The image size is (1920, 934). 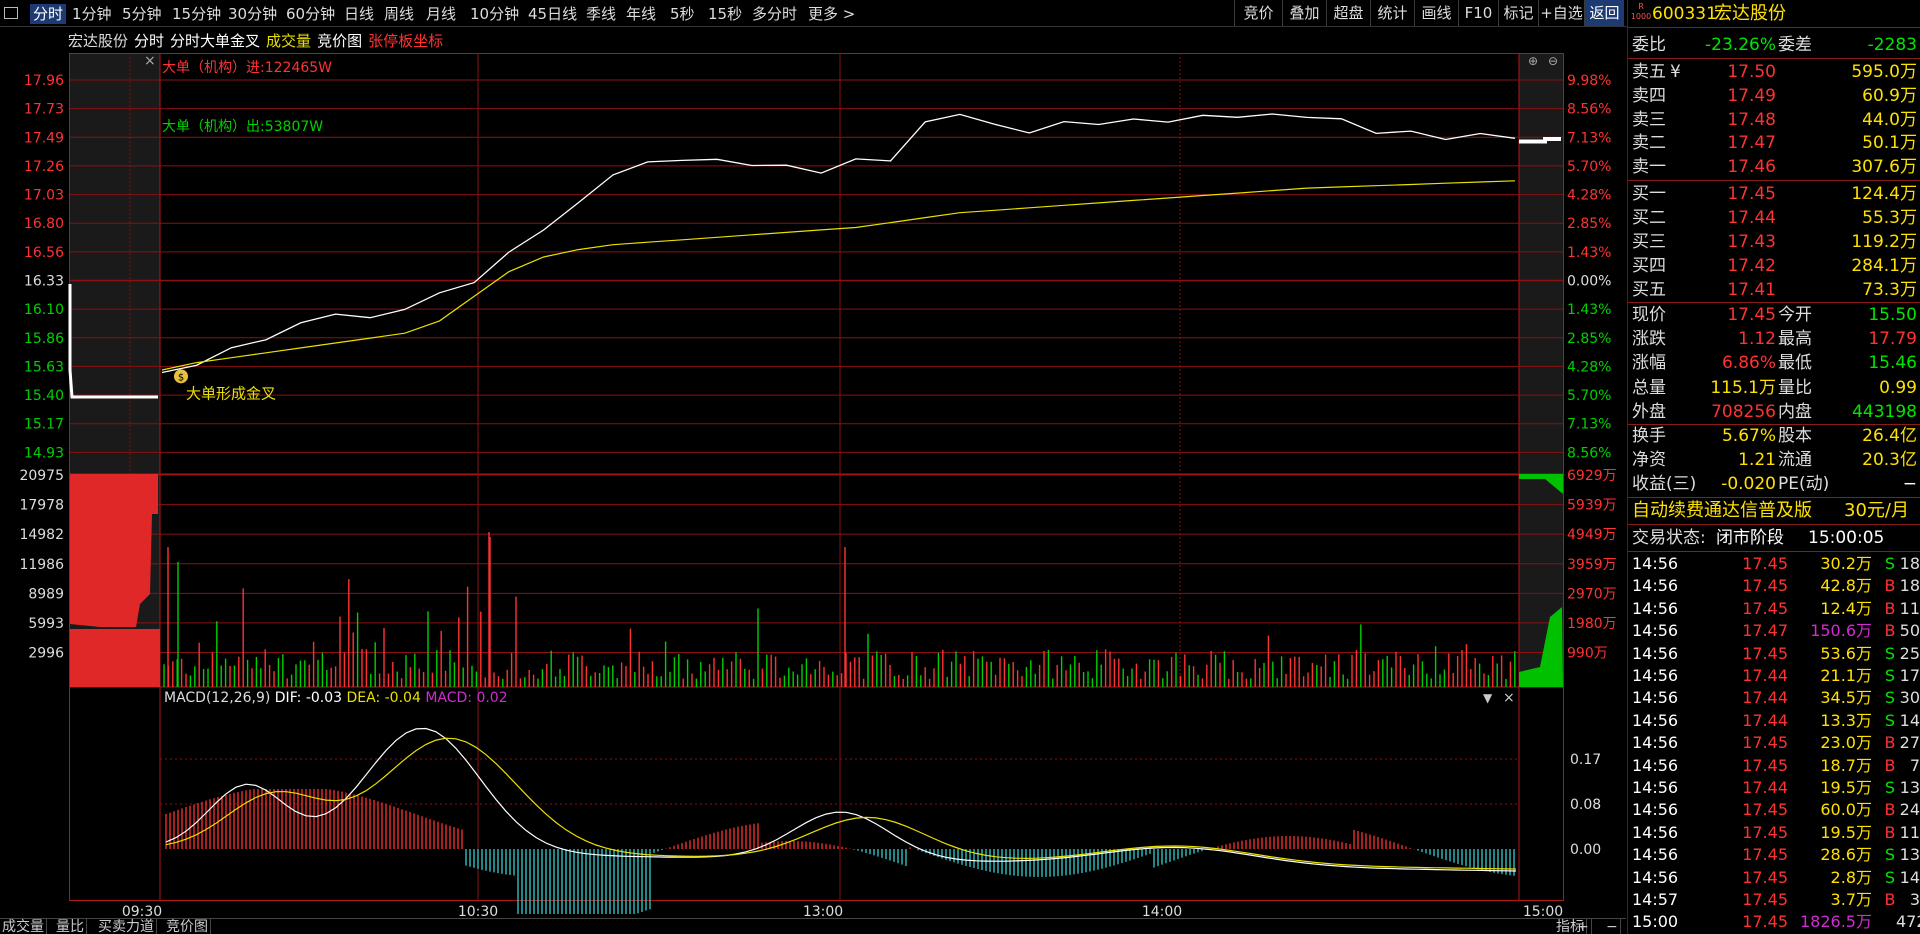 What do you see at coordinates (196, 14) in the screenshot?
I see `period-tab-3: 15分钟` at bounding box center [196, 14].